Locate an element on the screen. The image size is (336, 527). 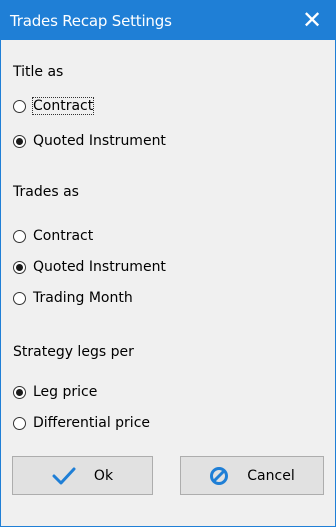
cancel-button-label: Cancel is located at coordinates (271, 475).